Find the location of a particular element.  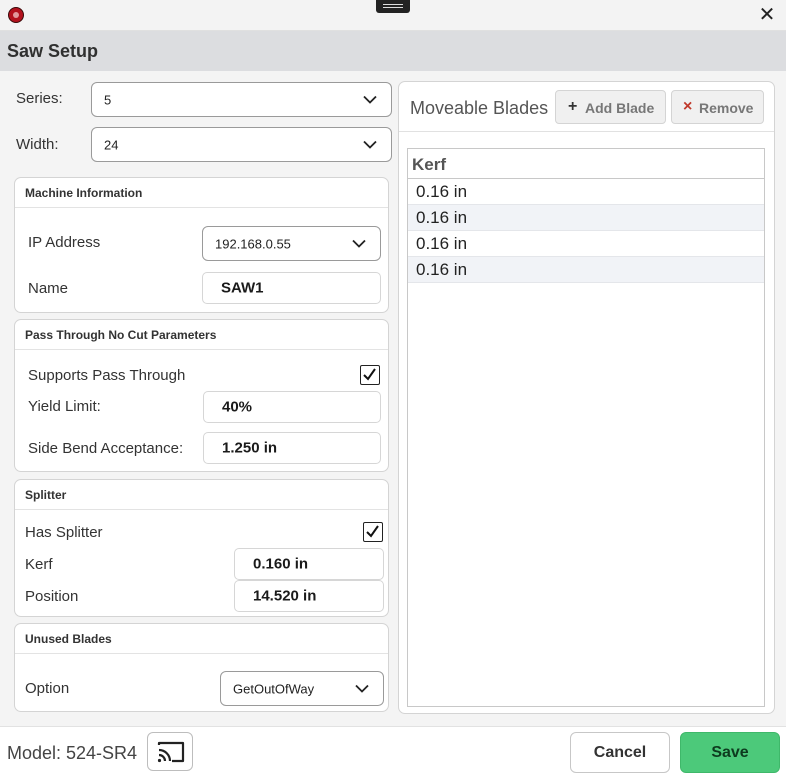

group-header: Splitter is located at coordinates (201, 495).